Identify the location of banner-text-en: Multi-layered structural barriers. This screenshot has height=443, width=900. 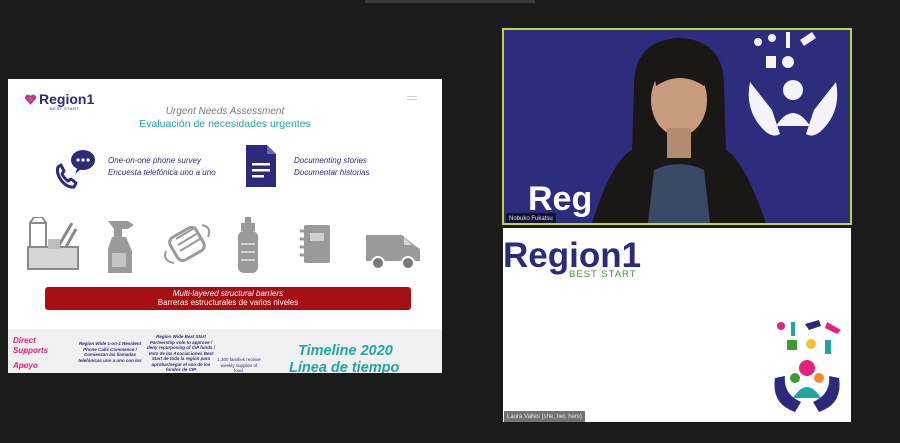
(228, 293).